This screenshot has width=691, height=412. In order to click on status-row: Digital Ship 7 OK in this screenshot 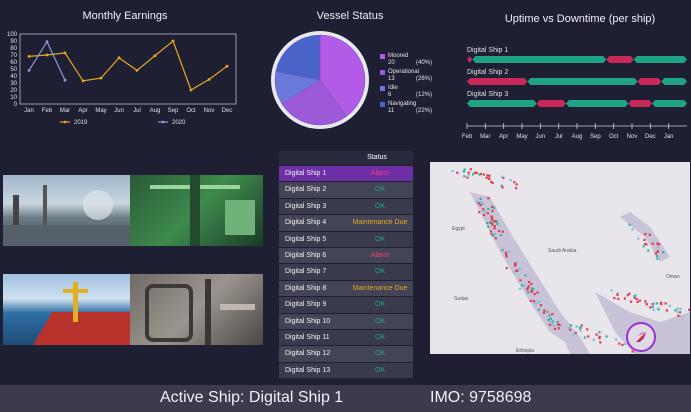, I will do `click(346, 271)`.